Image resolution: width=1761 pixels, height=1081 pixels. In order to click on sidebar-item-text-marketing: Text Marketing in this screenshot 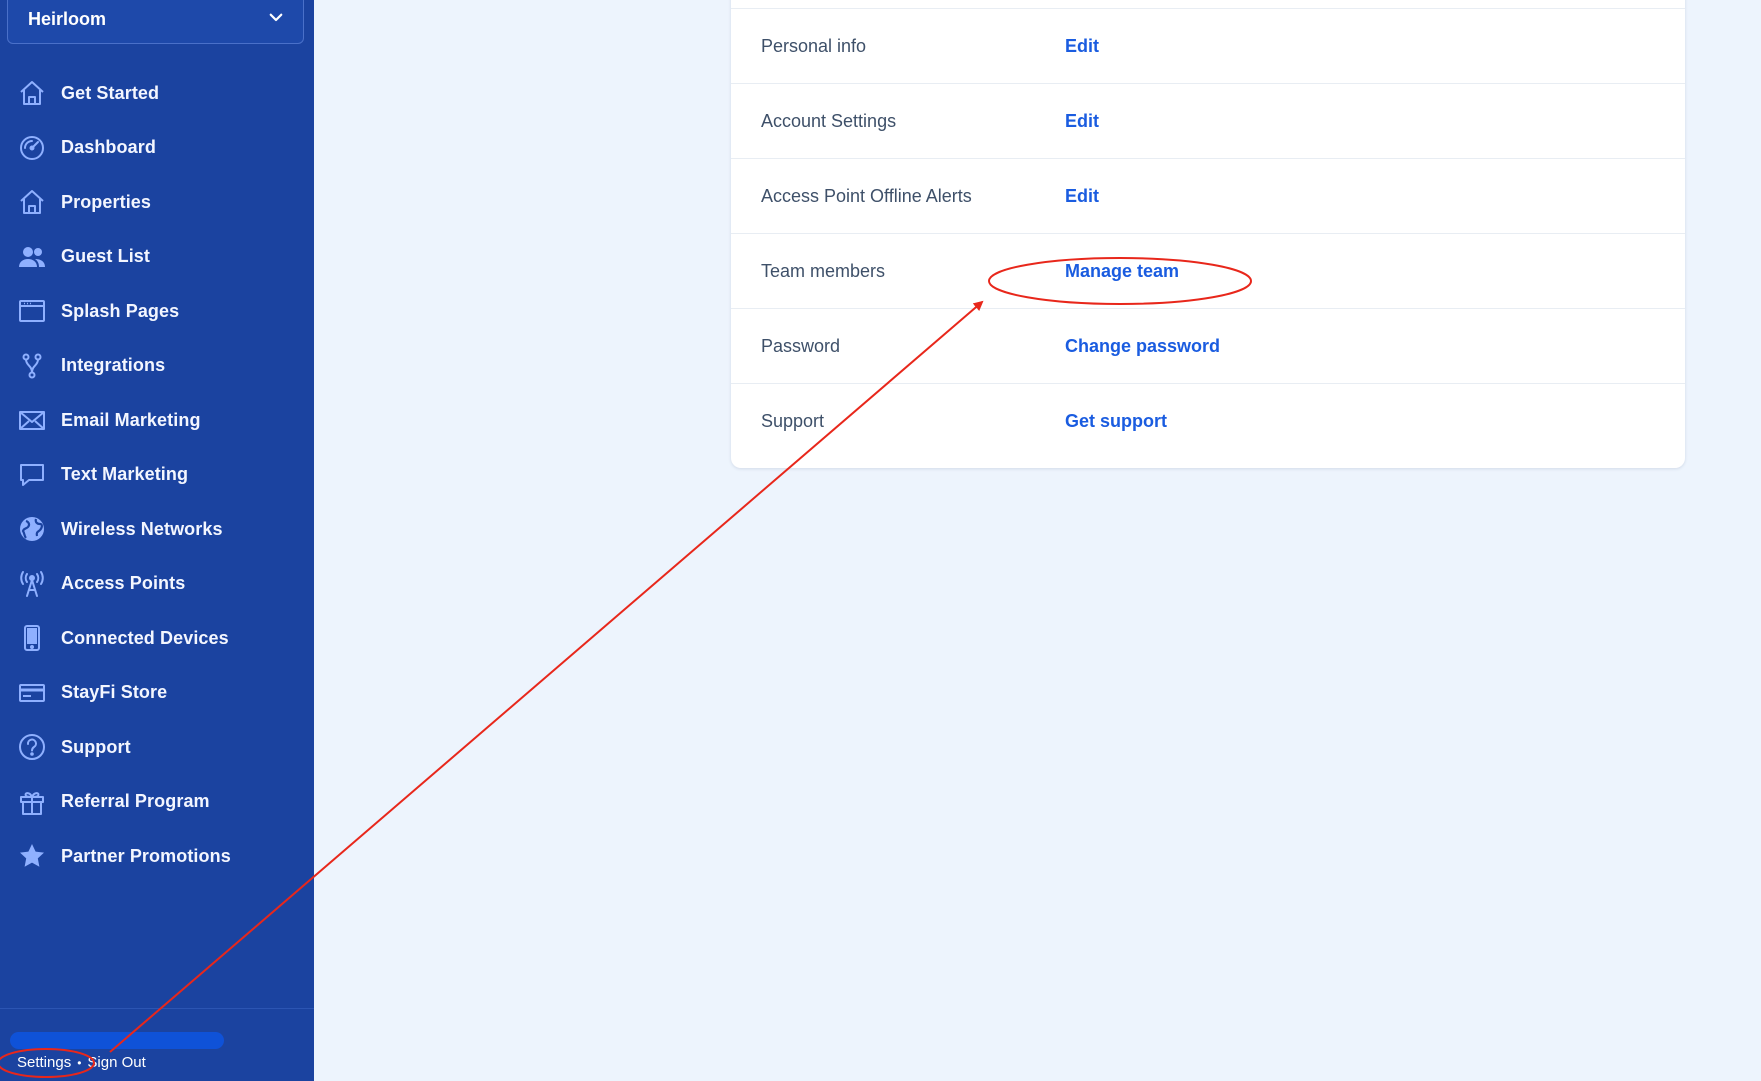, I will do `click(157, 475)`.